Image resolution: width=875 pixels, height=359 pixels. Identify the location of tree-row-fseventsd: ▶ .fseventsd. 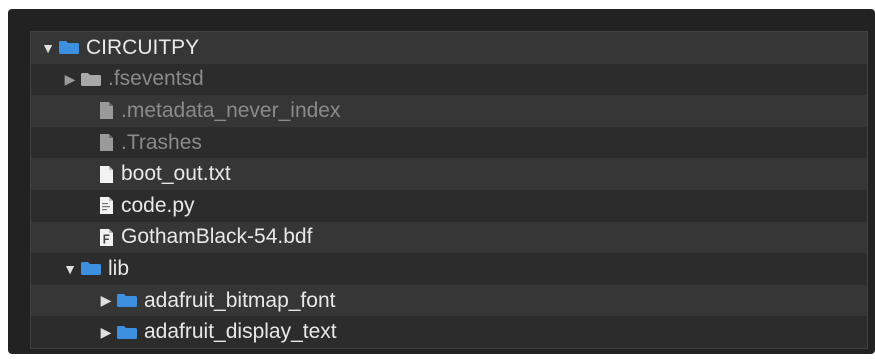
(449, 79).